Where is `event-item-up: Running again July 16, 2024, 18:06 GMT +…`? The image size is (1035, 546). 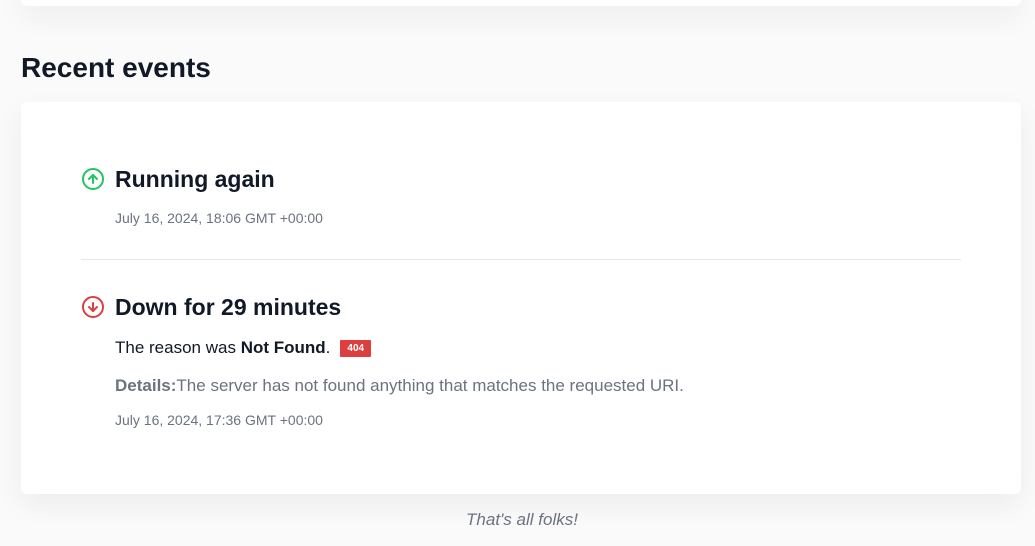 event-item-up: Running again July 16, 2024, 18:06 GMT +… is located at coordinates (521, 195).